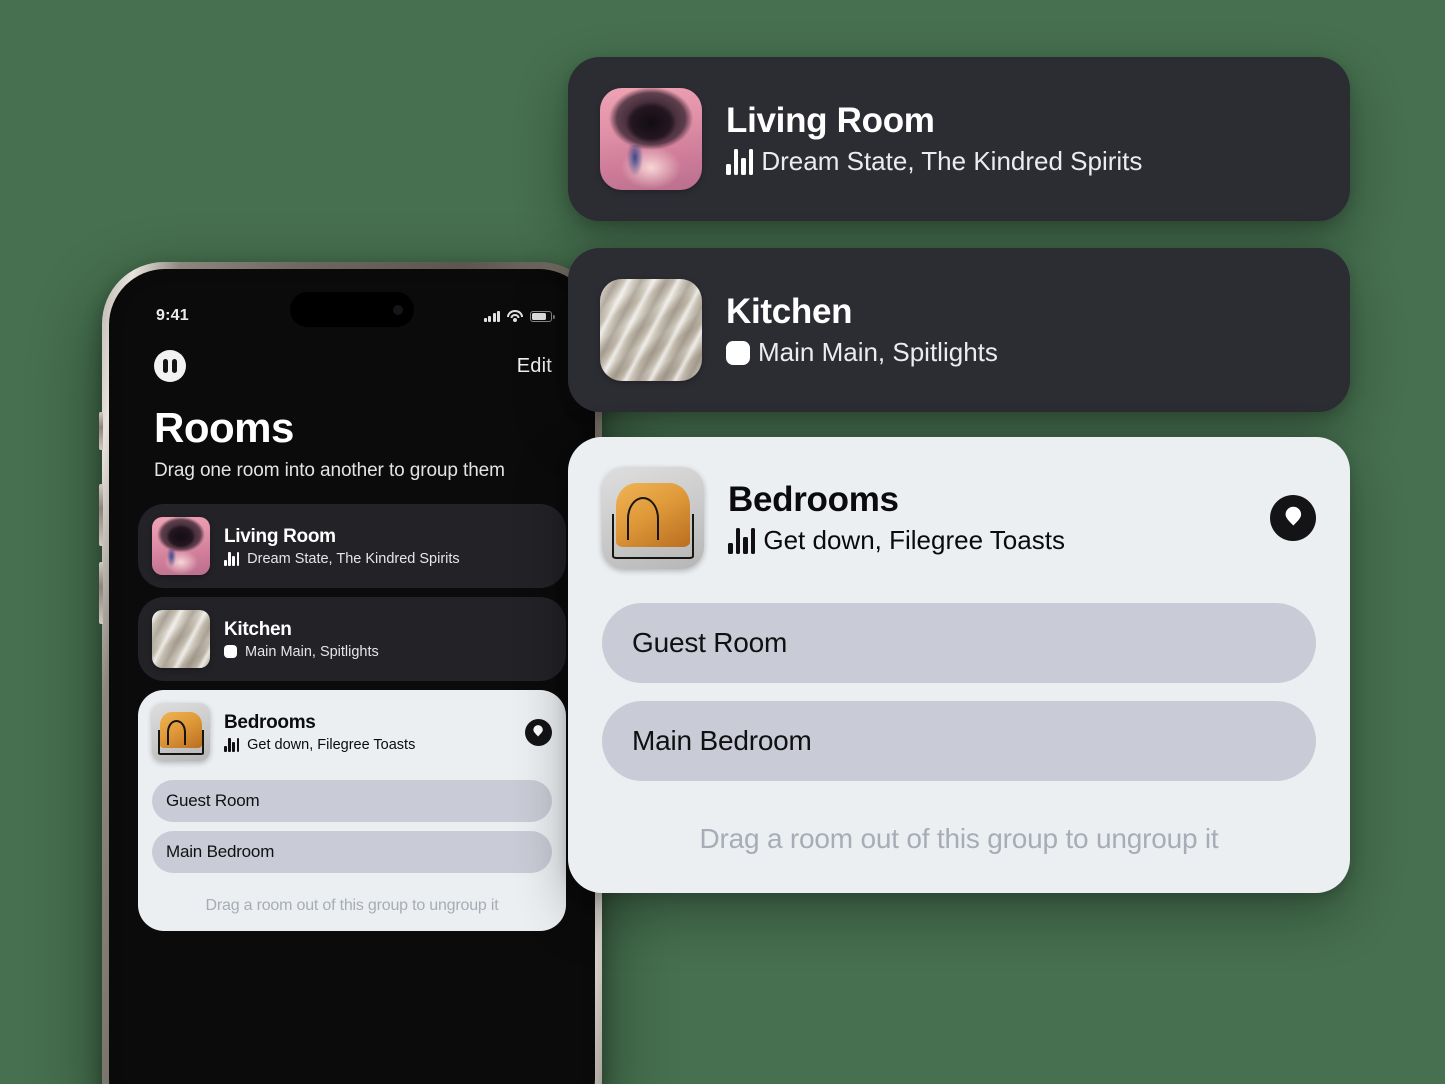  Describe the element at coordinates (101, 515) in the screenshot. I see `phone-volume-up-button` at that location.